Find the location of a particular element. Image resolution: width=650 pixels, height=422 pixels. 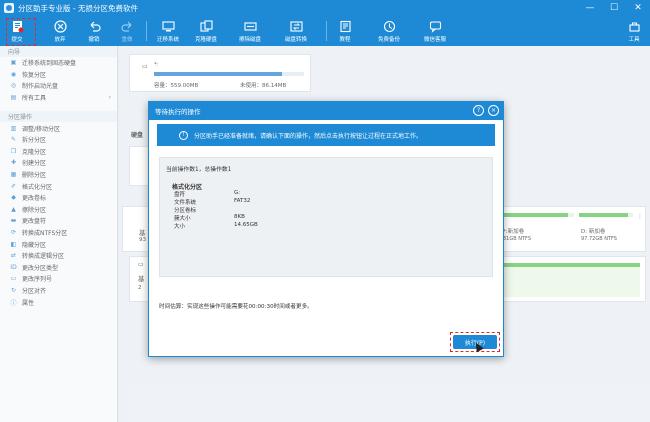

op-row-file-system: 文件系统 FAT32 is located at coordinates (212, 202).